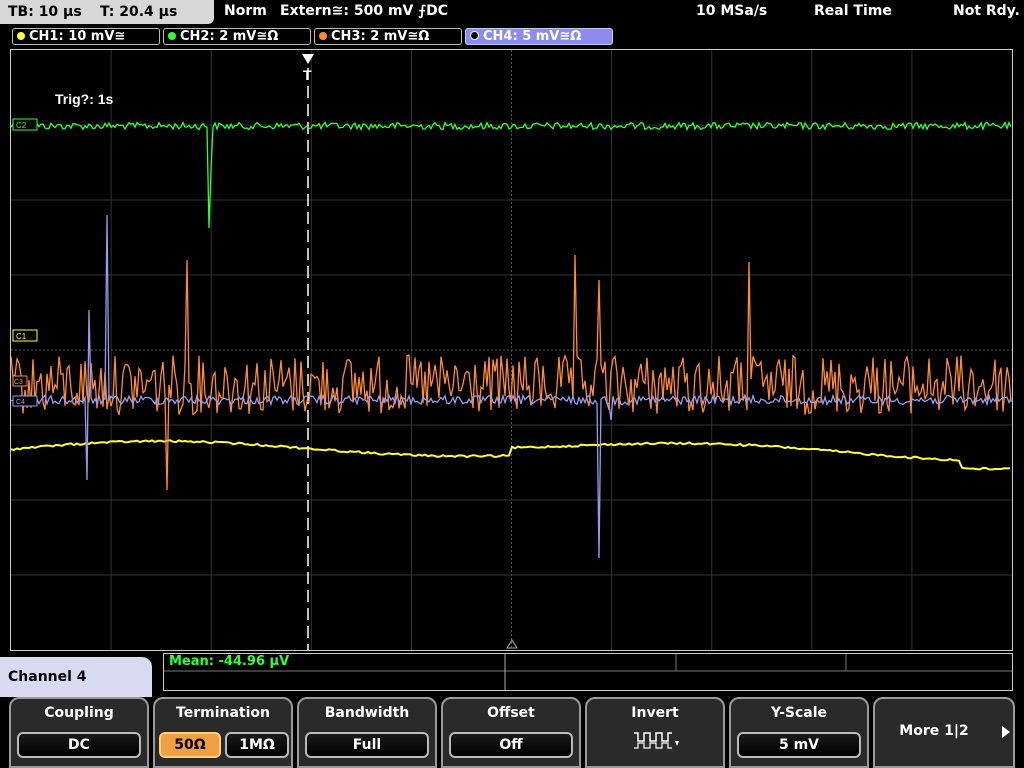 This screenshot has width=1024, height=768. What do you see at coordinates (139, 12) in the screenshot?
I see `trigger-time-readout: T: 20.4 µs` at bounding box center [139, 12].